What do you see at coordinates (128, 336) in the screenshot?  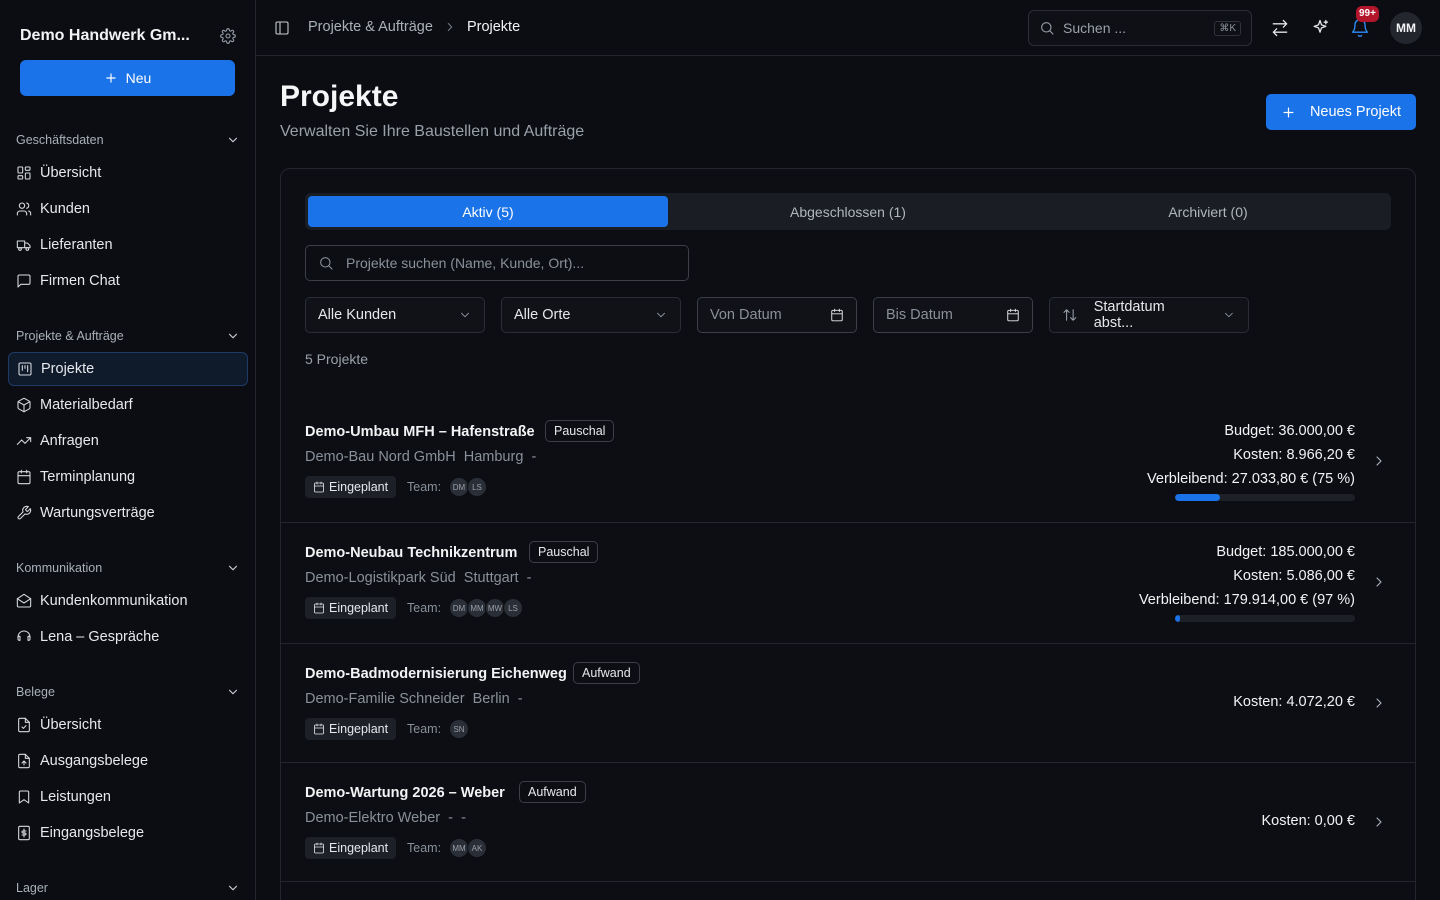 I see `section-projekte: Projekte & Aufträge` at bounding box center [128, 336].